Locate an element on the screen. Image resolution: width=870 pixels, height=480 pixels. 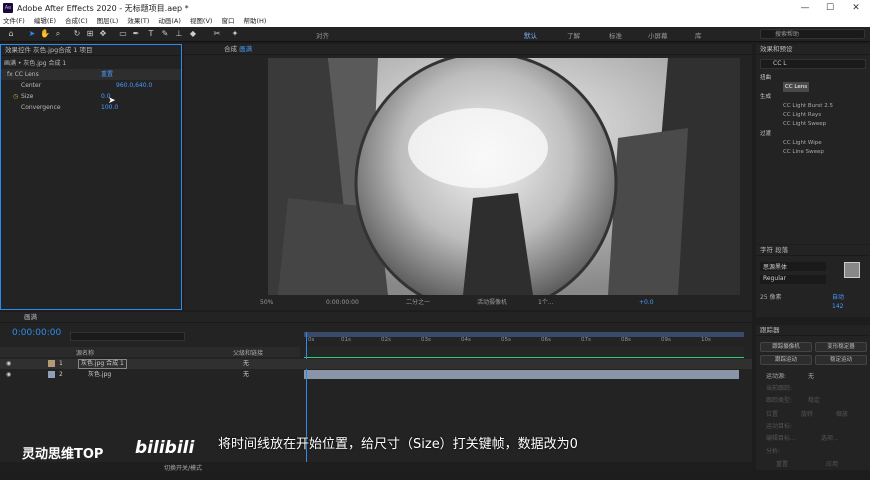
work-area-bar is located at coordinates (524, 334).